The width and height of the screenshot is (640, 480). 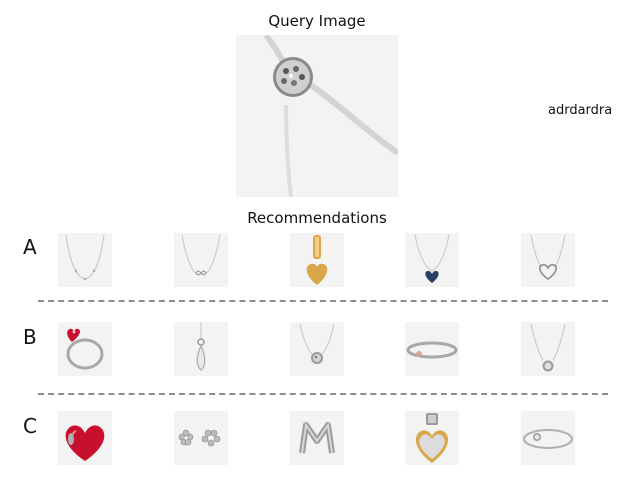 I want to click on blue-heart-necklace-icon, so click(x=432, y=258).